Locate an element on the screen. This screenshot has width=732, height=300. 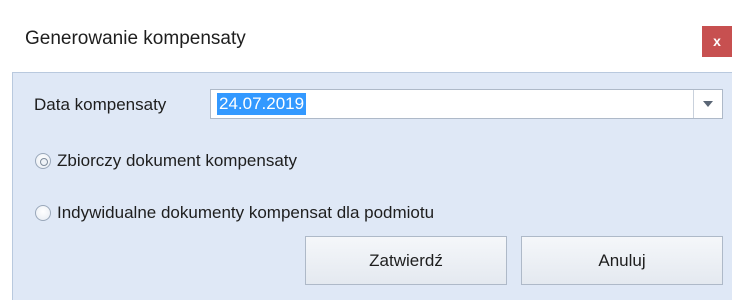
date-value: 24.07.2019 is located at coordinates (262, 104).